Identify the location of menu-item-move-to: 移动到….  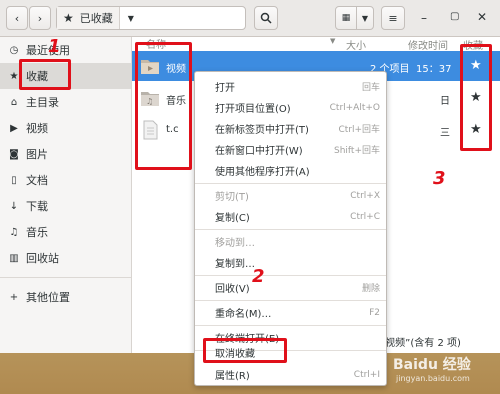
(290, 241).